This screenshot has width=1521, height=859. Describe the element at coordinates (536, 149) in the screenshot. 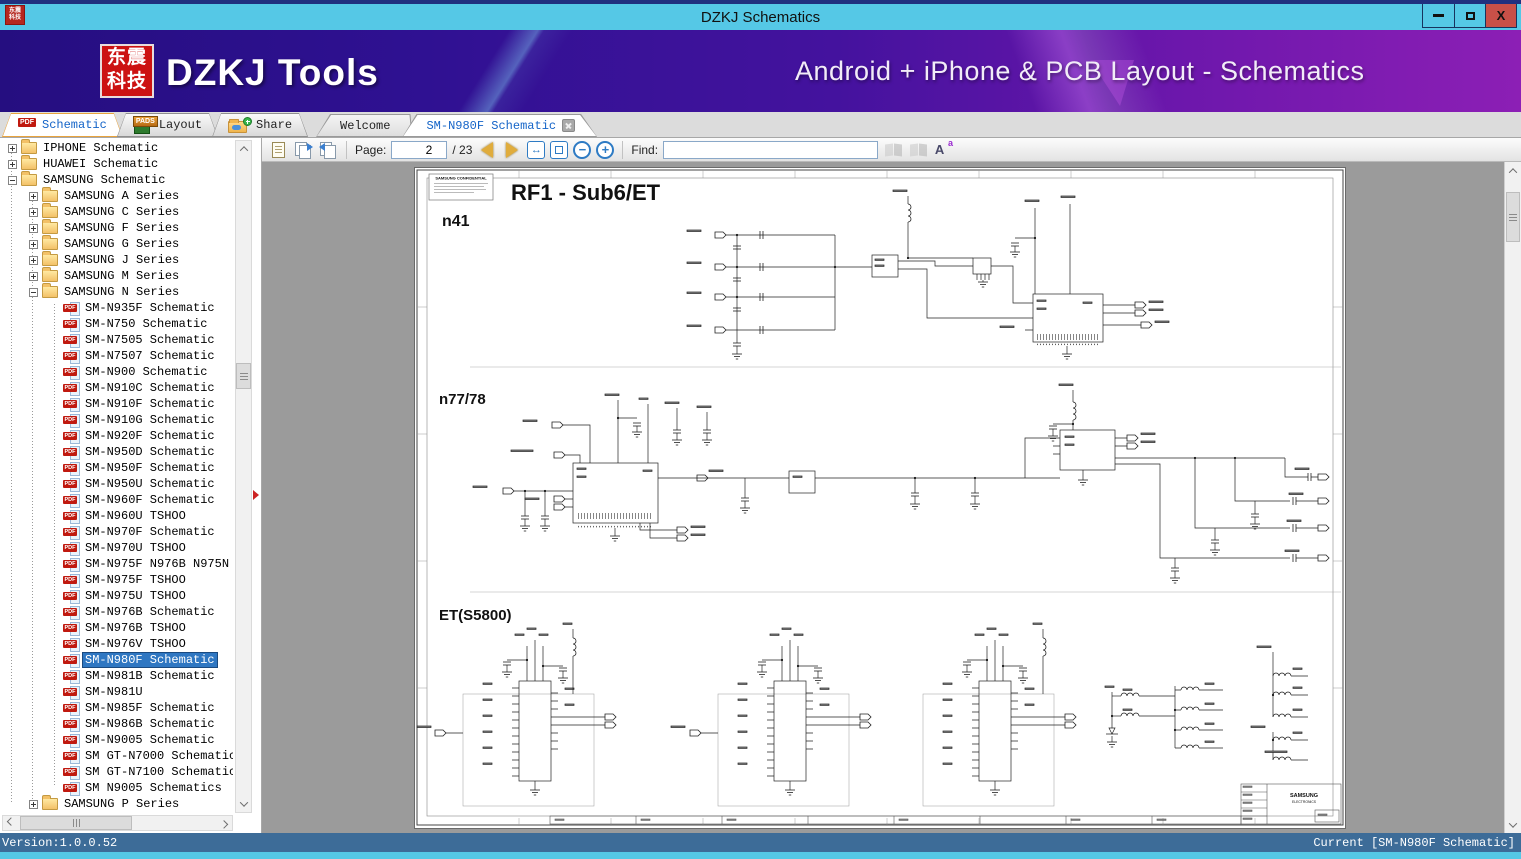

I see `fit-width-button: ↔` at that location.